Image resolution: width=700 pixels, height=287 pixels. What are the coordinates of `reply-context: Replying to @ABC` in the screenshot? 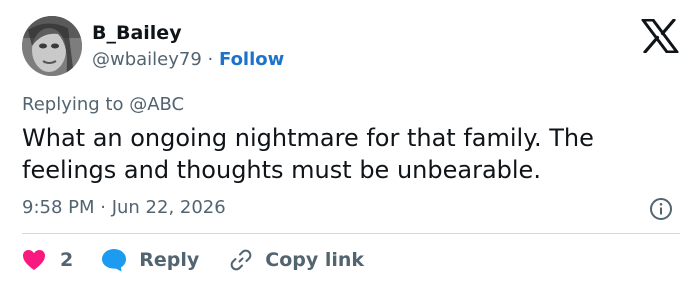 It's located at (103, 104).